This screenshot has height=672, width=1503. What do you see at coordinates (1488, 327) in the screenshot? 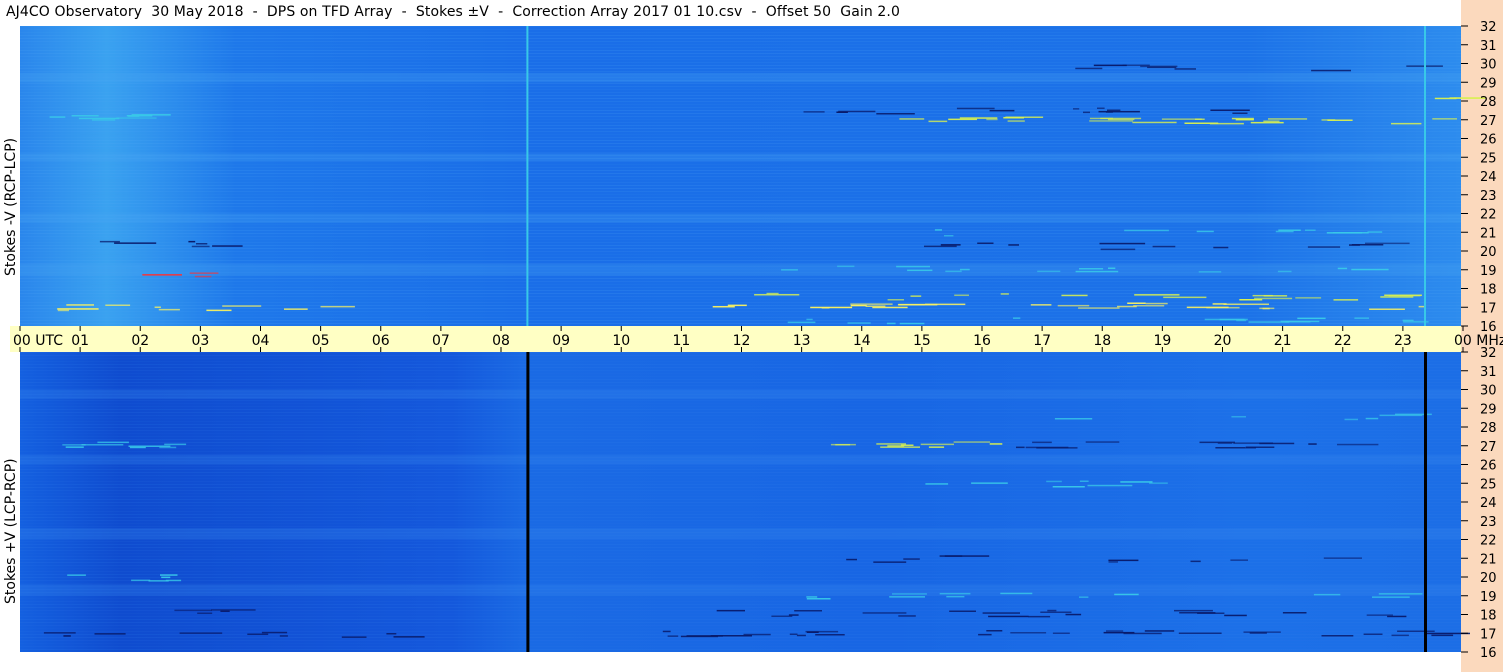
I see `freq-tick-label: 16` at bounding box center [1488, 327].